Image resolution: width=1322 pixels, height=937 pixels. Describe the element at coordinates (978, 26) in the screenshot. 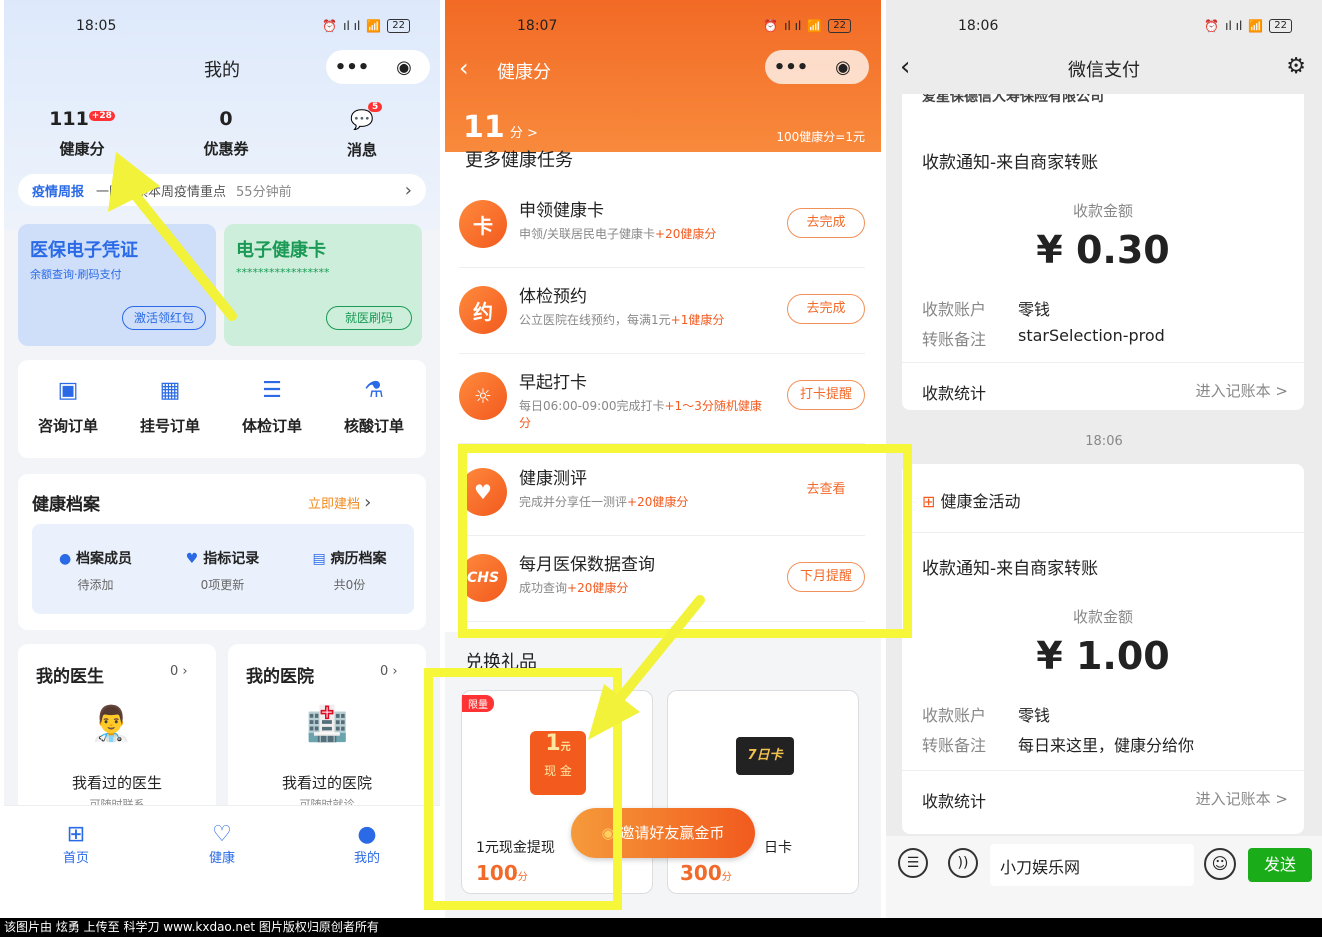

I see `status-time: 18:06` at that location.